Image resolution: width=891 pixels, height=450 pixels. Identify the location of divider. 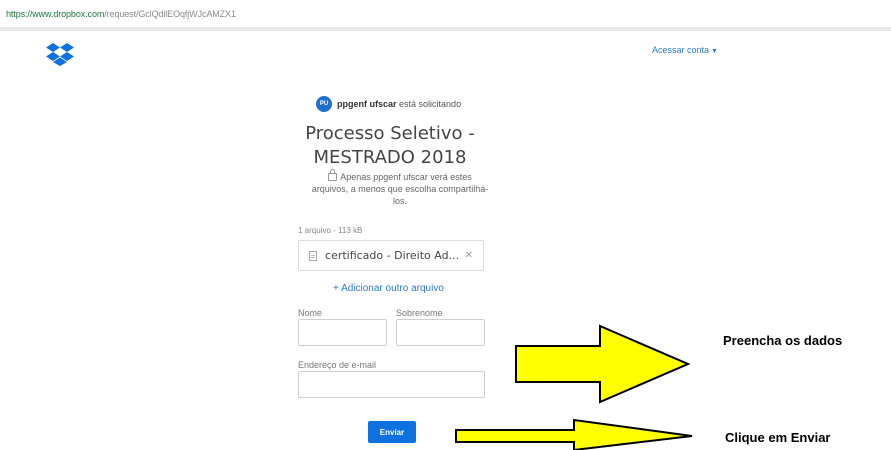
(445, 29).